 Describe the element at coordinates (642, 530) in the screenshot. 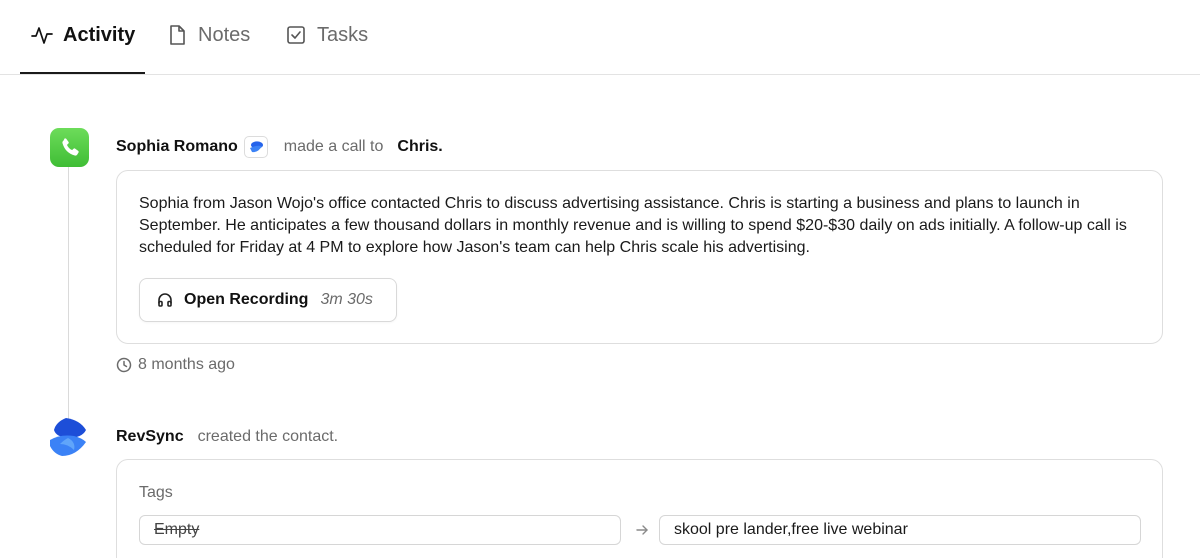

I see `arrow-right-icon` at that location.